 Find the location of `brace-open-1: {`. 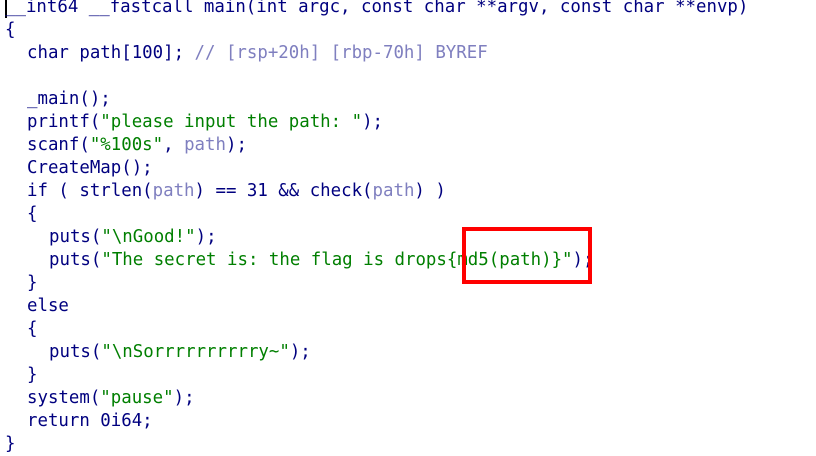

brace-open-1: { is located at coordinates (32, 214).